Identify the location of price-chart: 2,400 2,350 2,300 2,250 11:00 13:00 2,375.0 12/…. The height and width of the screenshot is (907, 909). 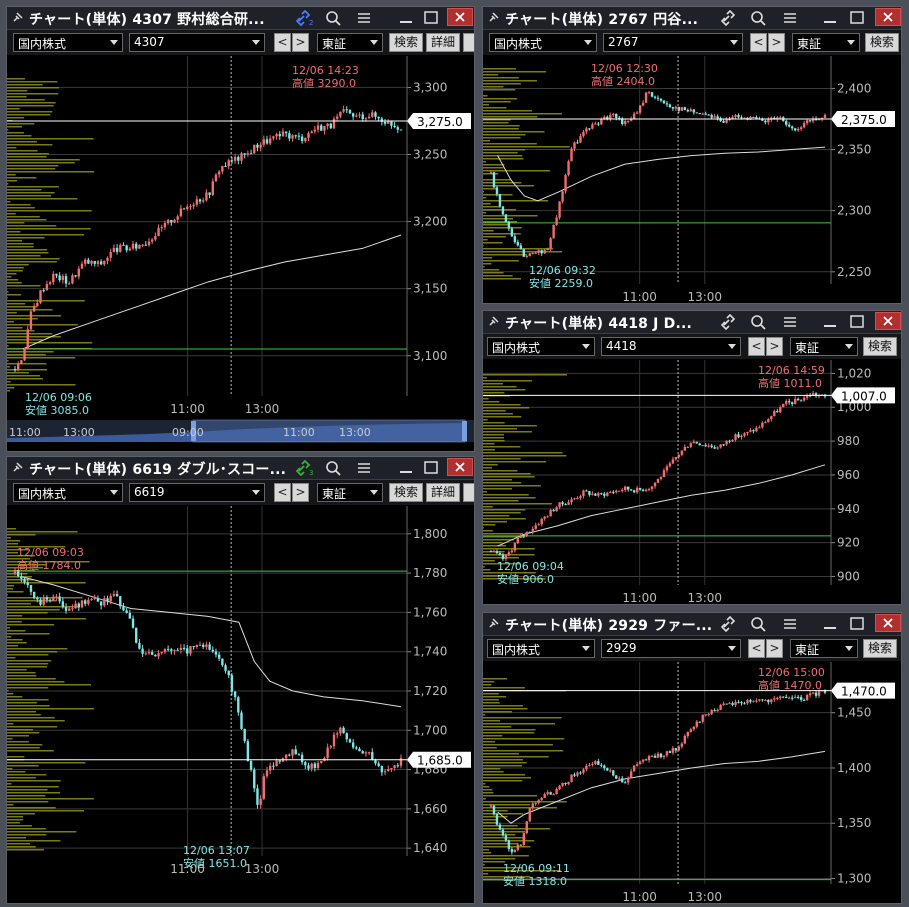
(692, 179).